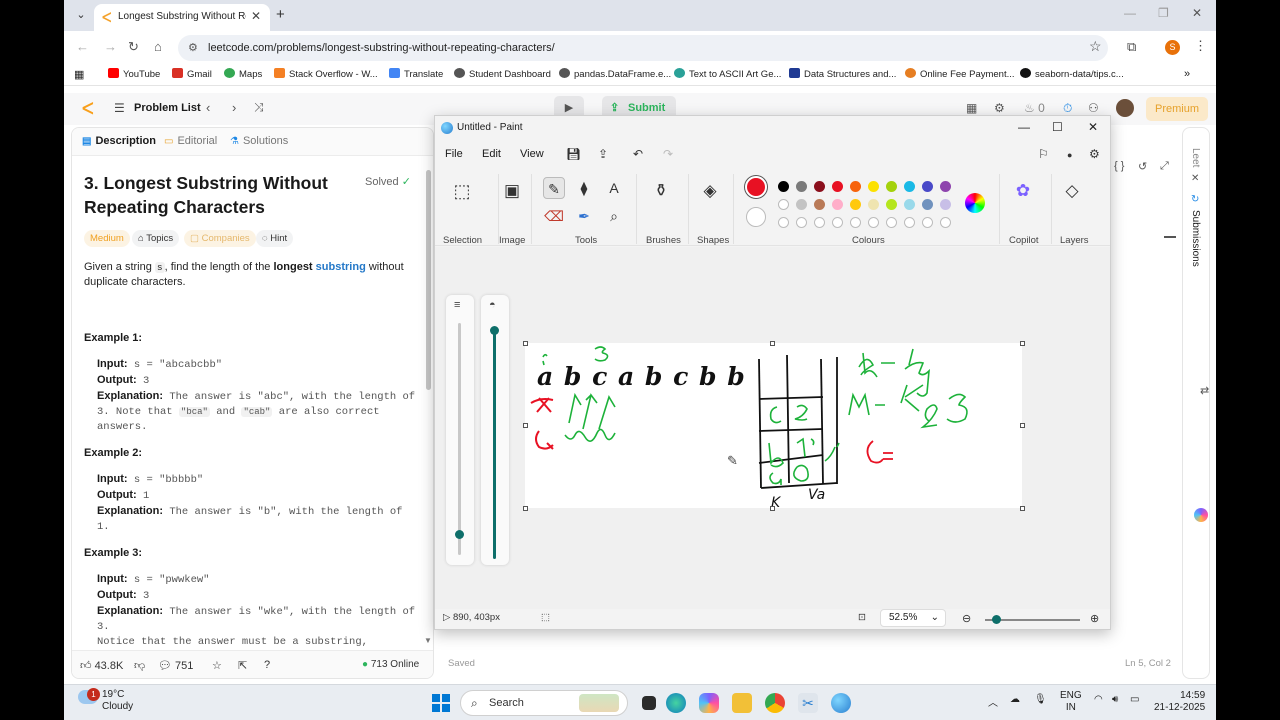 The height and width of the screenshot is (720, 1280). I want to click on paint-settings-icon: ⚙, so click(1094, 154).